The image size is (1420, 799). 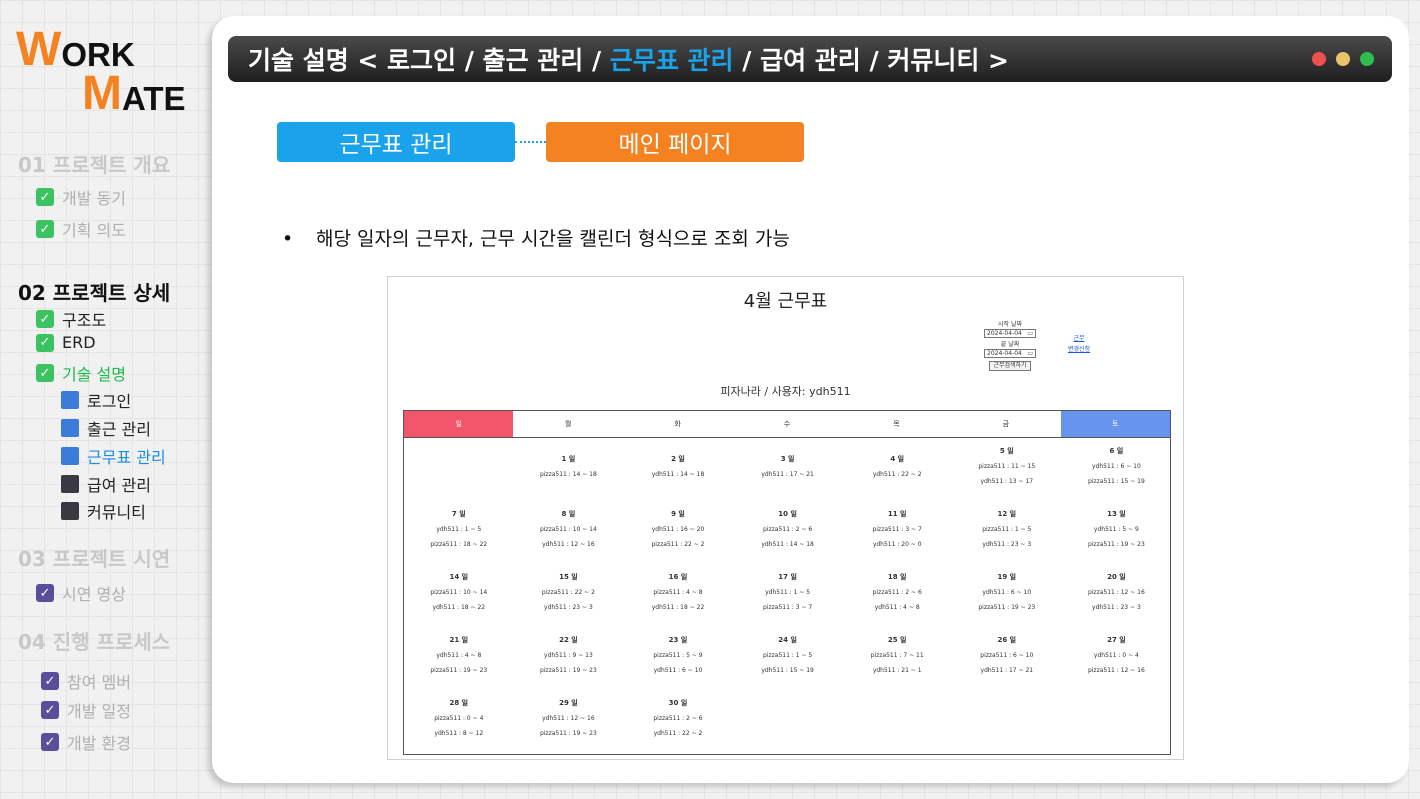 I want to click on section-title-demo: 03 프로젝트 시연, so click(x=94, y=557).